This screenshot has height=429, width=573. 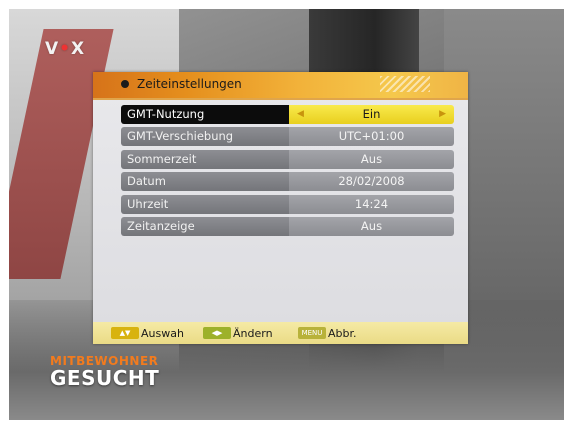 I want to click on setting-label: Datum, so click(x=205, y=182).